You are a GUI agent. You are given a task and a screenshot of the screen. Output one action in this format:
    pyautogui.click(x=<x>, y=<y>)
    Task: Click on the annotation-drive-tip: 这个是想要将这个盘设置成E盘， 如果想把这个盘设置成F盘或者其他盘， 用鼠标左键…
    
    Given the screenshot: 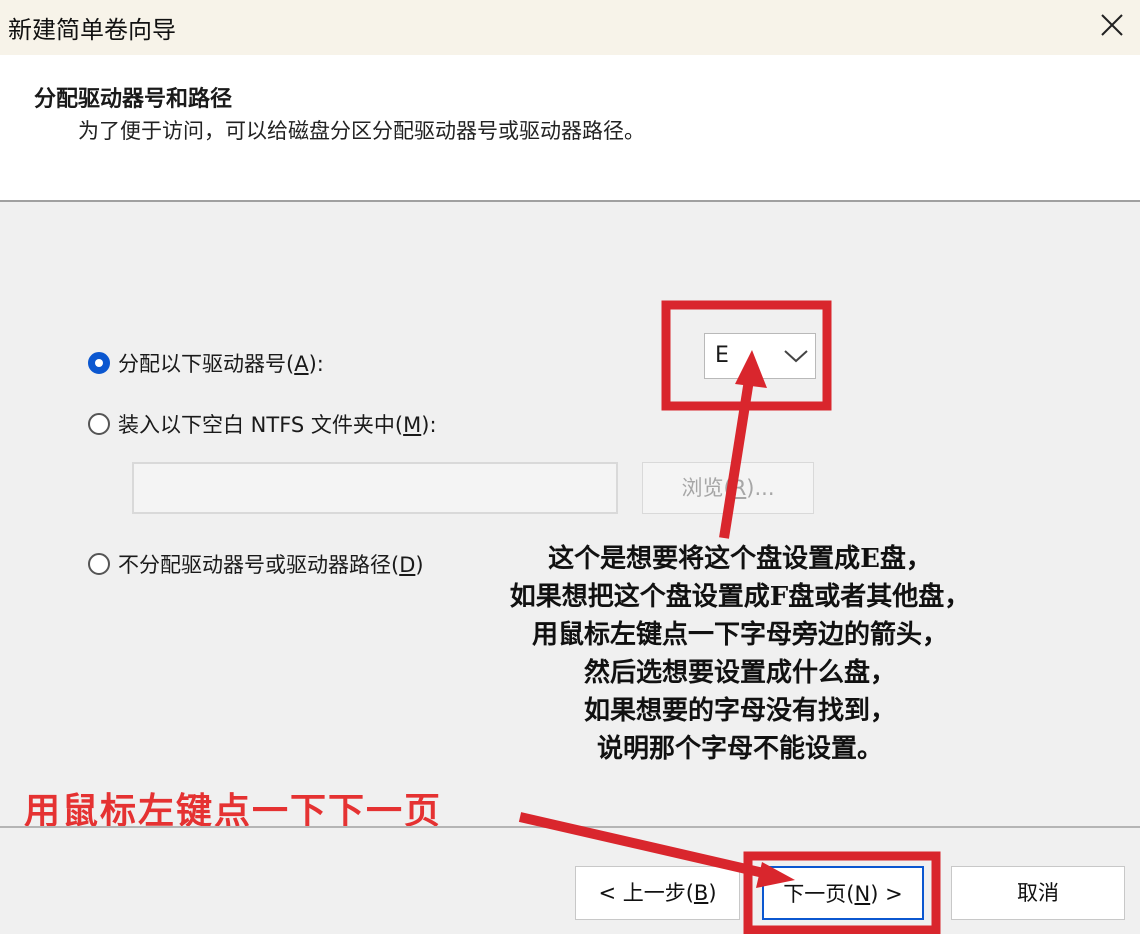 What is the action you would take?
    pyautogui.click(x=740, y=654)
    